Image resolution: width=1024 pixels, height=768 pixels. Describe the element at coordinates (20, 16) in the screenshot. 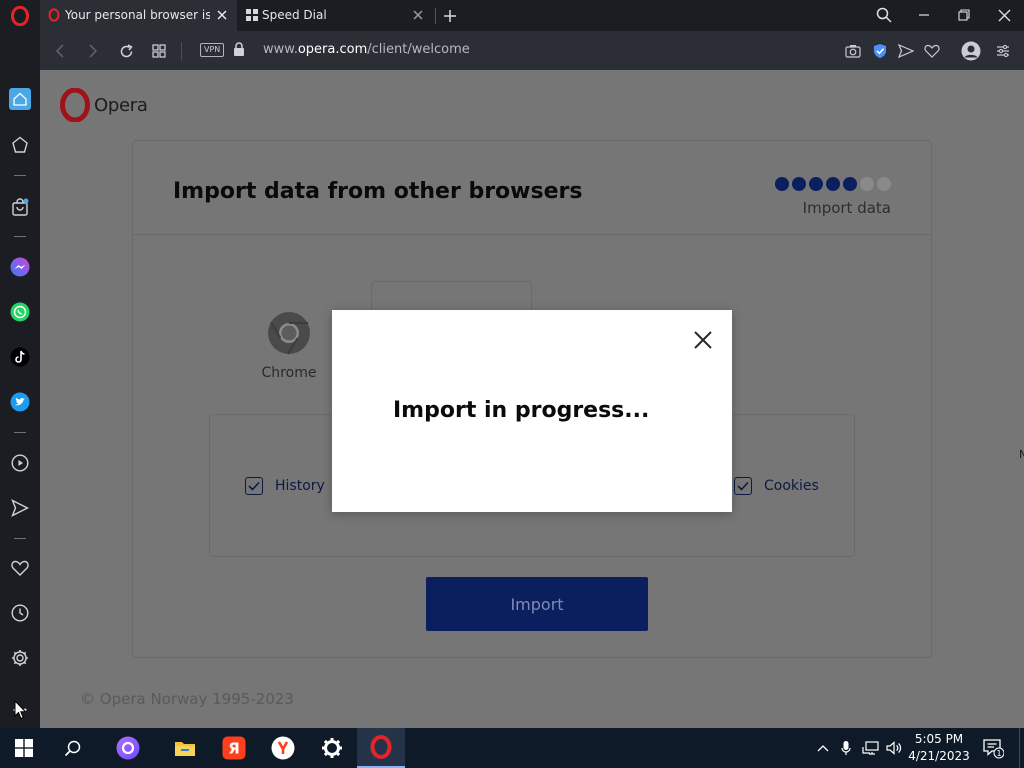

I see `opera-menu-button` at that location.